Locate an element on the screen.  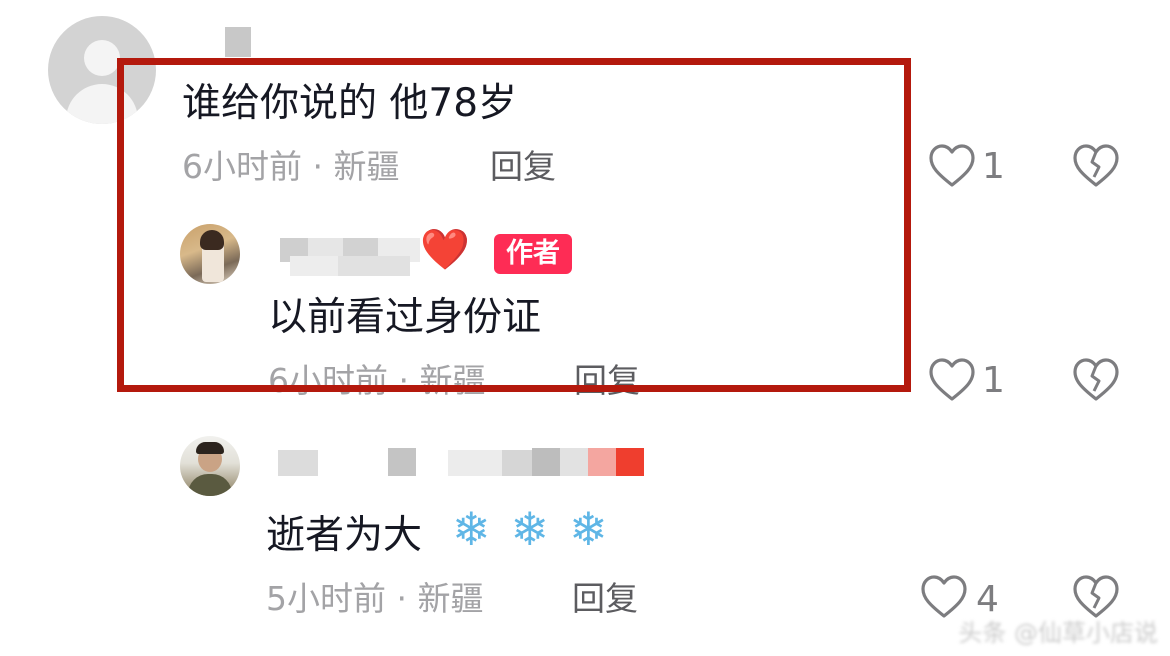
comment-text: 逝者为大 is located at coordinates (344, 535).